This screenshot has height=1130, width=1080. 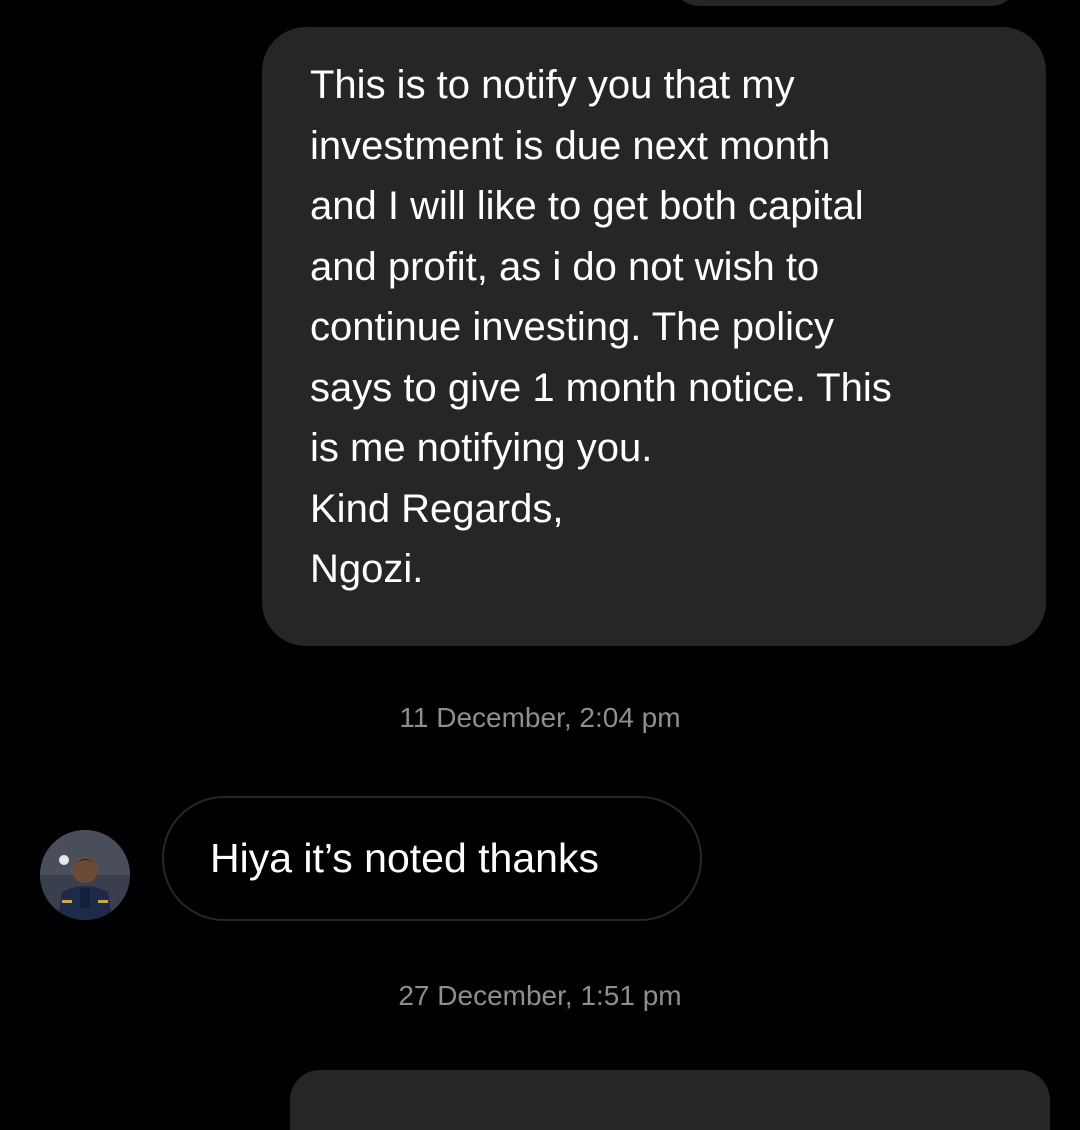 What do you see at coordinates (540, 995) in the screenshot?
I see `message-timestamp: 27 December, 1:51 pm` at bounding box center [540, 995].